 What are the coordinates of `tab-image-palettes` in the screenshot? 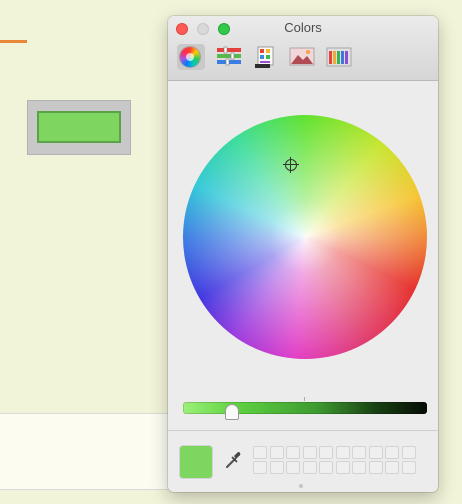 It's located at (302, 57).